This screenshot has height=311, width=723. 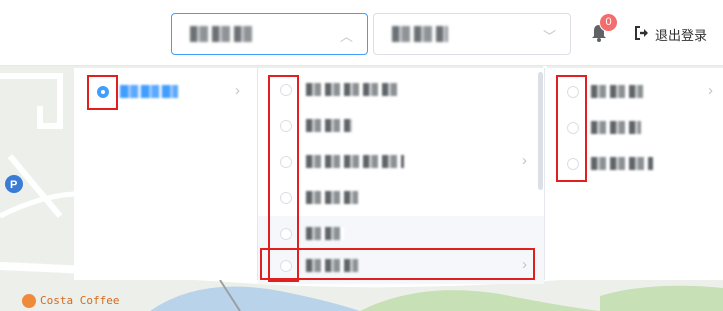 I want to click on column-2-scrollbar, so click(x=540, y=131).